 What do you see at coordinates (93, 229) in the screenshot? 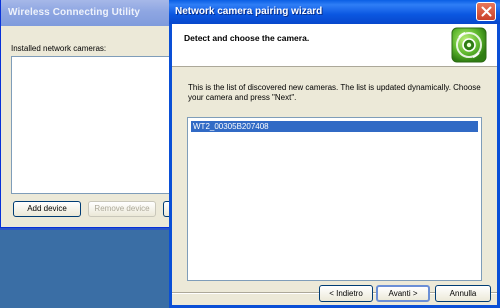
I see `window-bottom-strip` at bounding box center [93, 229].